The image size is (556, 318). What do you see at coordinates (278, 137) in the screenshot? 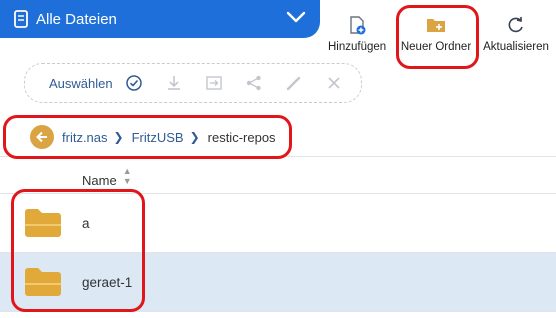
I see `breadcrumb: fritz.nas ❯ FritzUSB ❯ restic-repos` at bounding box center [278, 137].